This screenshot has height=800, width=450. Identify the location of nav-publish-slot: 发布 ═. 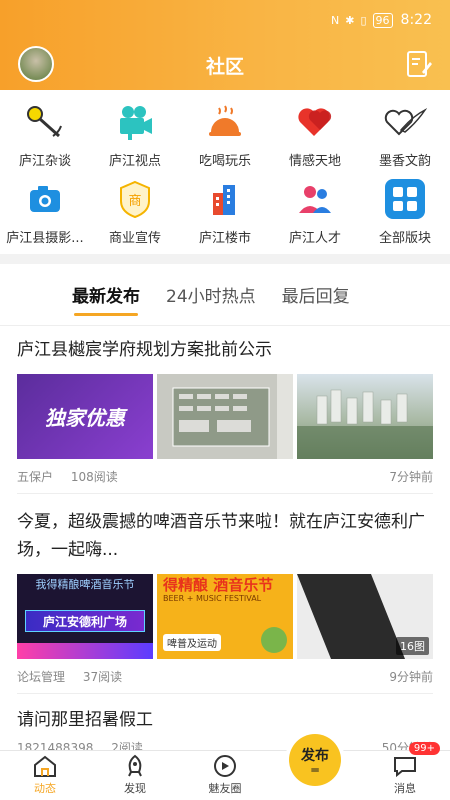
(315, 763).